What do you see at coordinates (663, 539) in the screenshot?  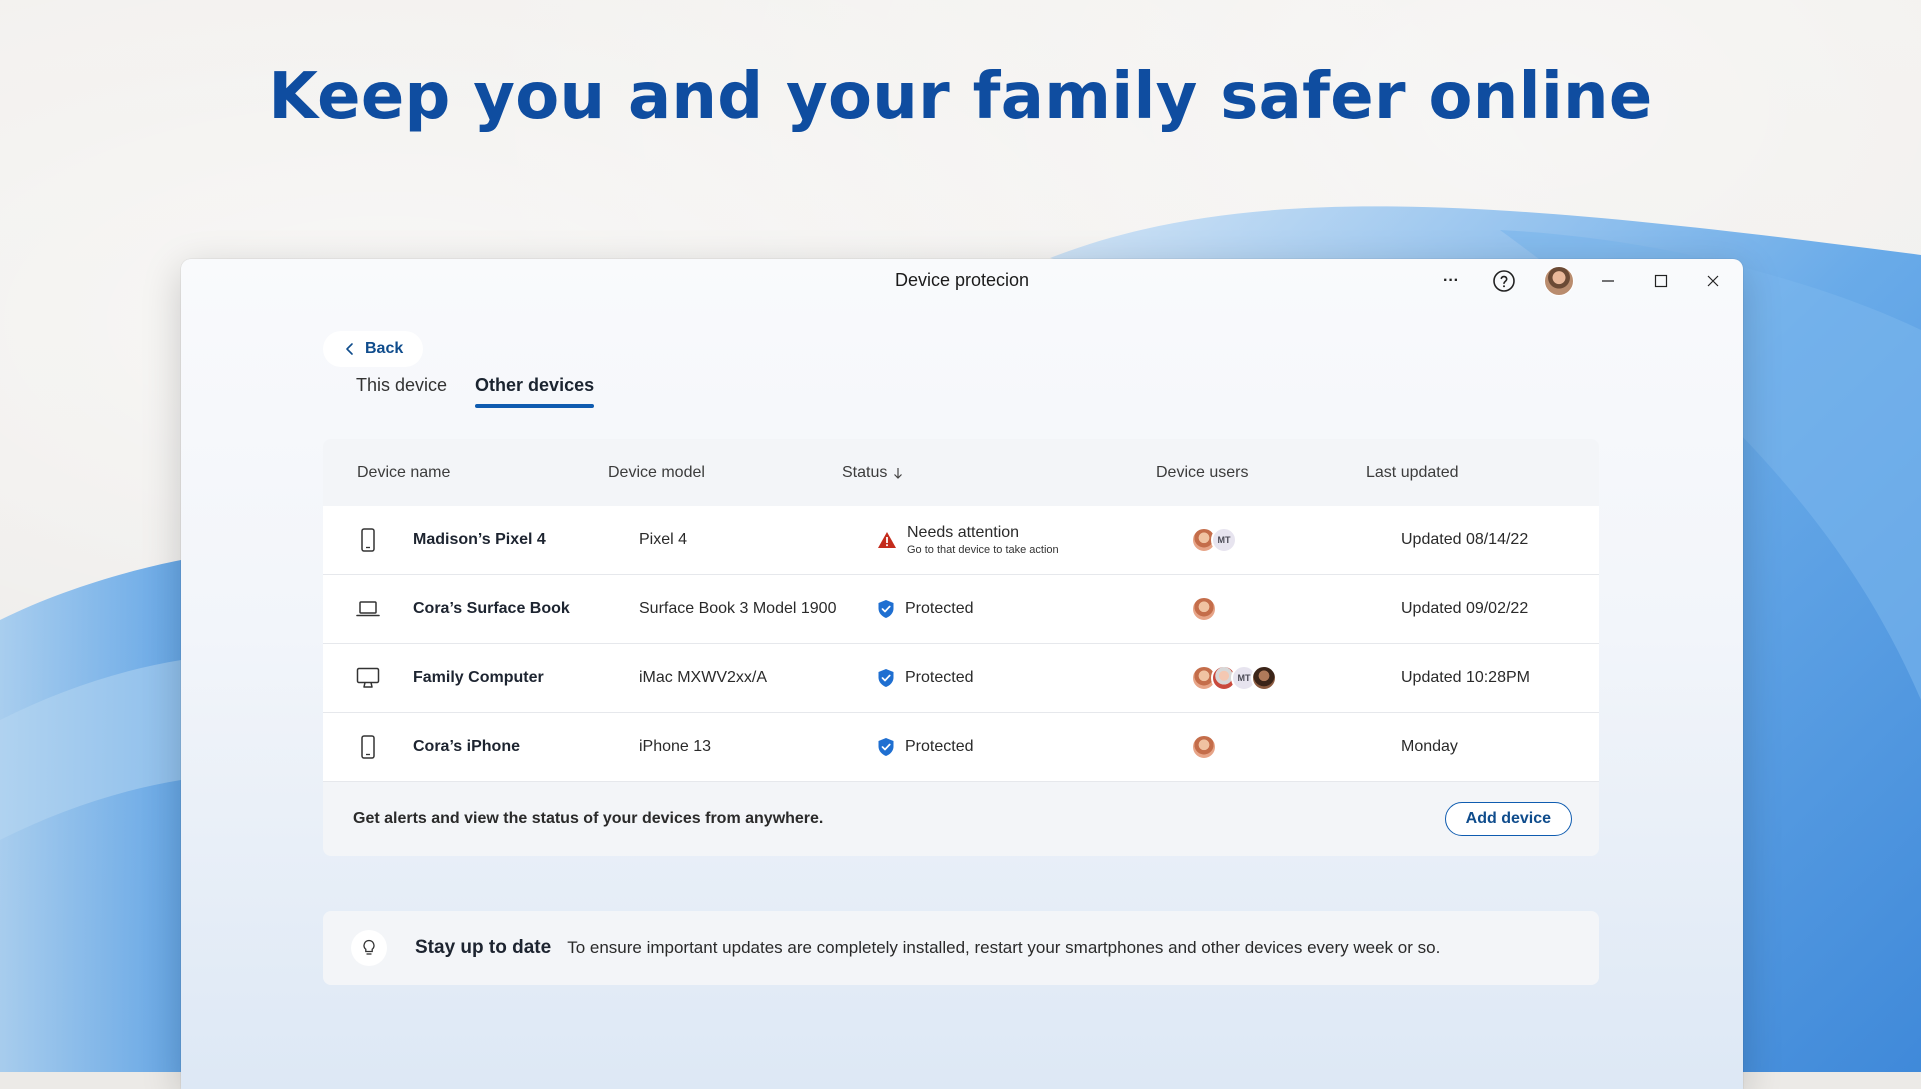 I see `device-model: Pixel 4` at bounding box center [663, 539].